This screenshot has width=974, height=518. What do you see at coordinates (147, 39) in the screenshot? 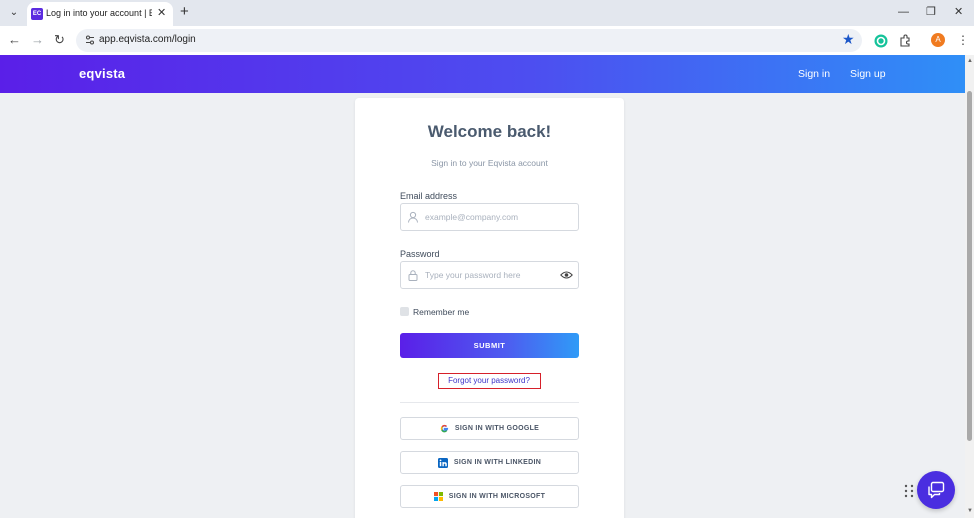
I see `url-text: app.eqvista.com/login` at bounding box center [147, 39].